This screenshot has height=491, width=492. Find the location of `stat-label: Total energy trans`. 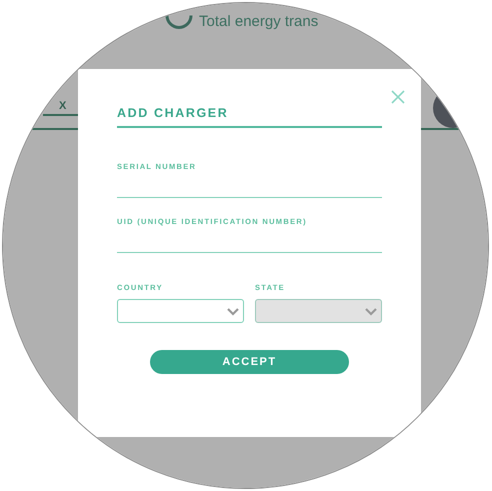

stat-label: Total energy trans is located at coordinates (258, 21).